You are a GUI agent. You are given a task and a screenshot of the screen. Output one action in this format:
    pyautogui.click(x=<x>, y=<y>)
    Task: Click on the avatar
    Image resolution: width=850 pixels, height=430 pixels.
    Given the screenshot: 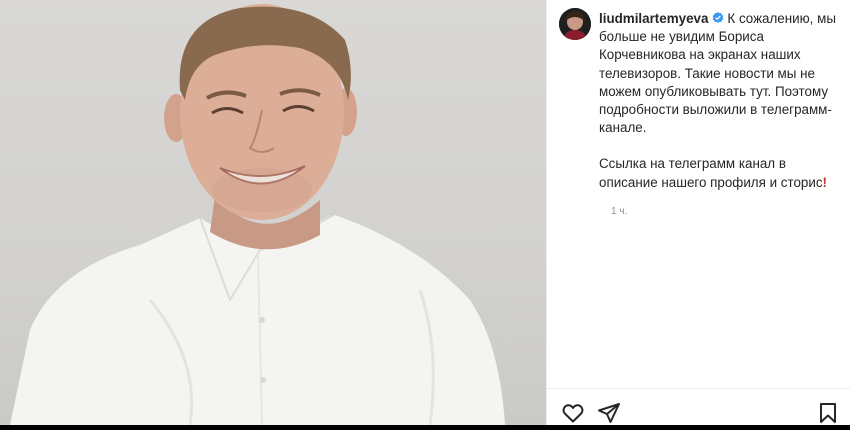 What is the action you would take?
    pyautogui.click(x=575, y=24)
    